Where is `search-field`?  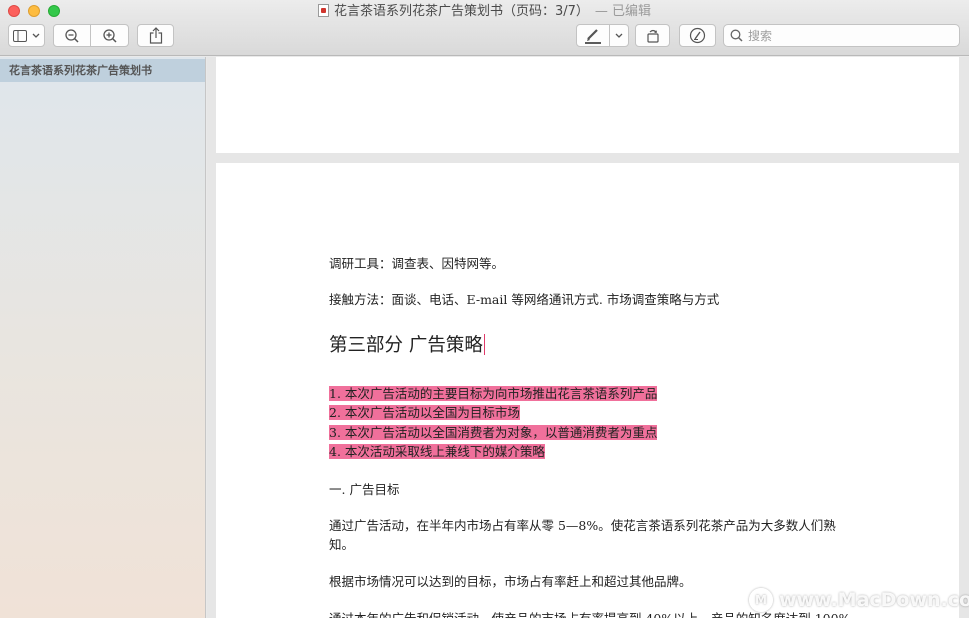
search-field is located at coordinates (841, 35).